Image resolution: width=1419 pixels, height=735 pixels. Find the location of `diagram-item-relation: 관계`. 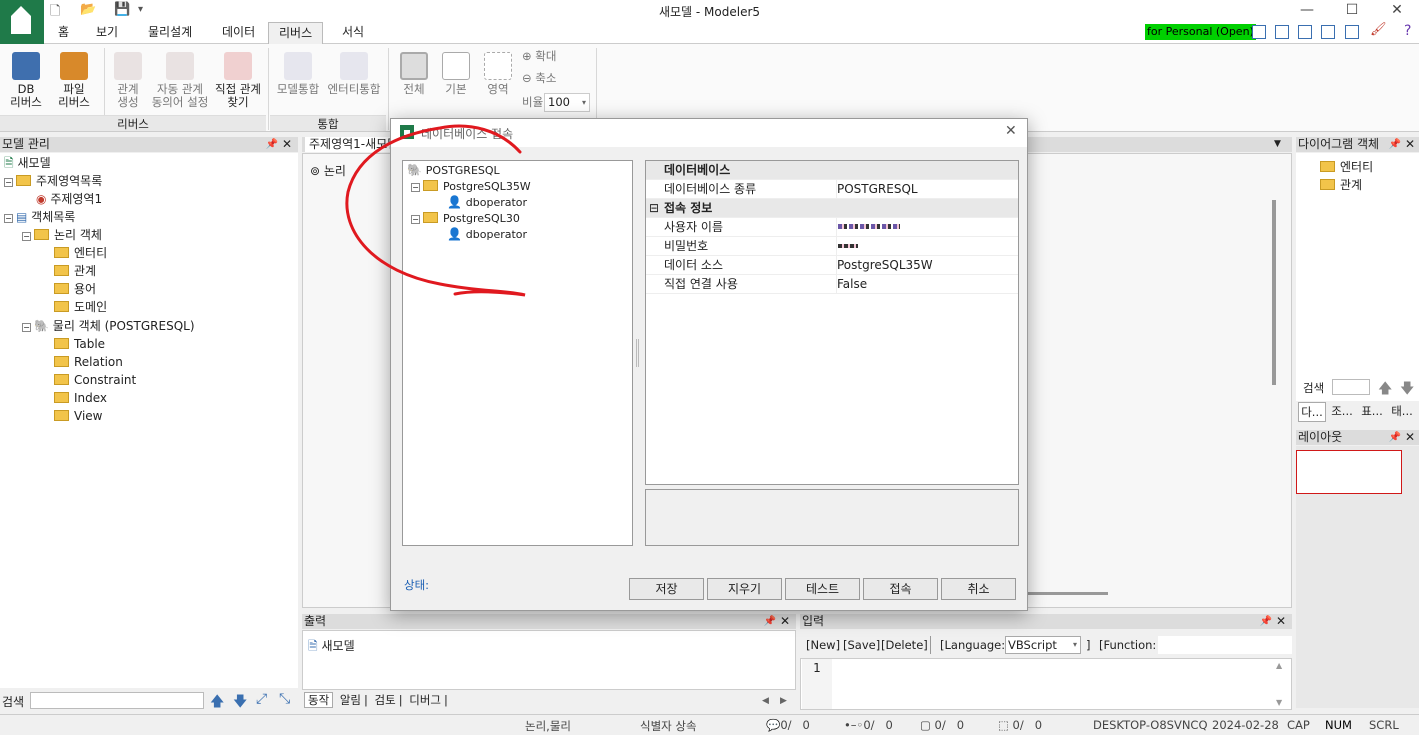

diagram-item-relation: 관계 is located at coordinates (1341, 185).